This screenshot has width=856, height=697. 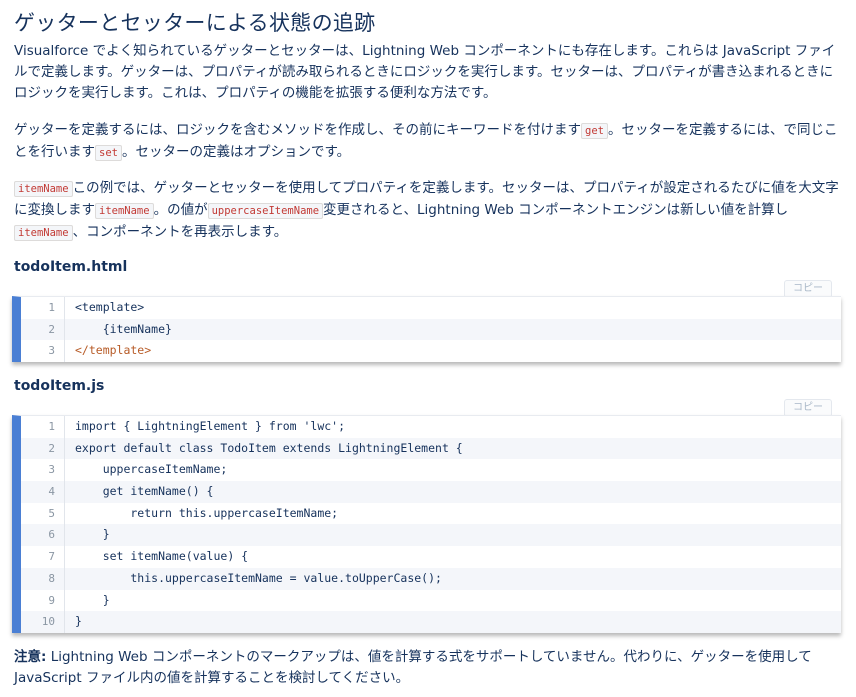 What do you see at coordinates (431, 470) in the screenshot?
I see `code-line: 3 uppercaseItemName;` at bounding box center [431, 470].